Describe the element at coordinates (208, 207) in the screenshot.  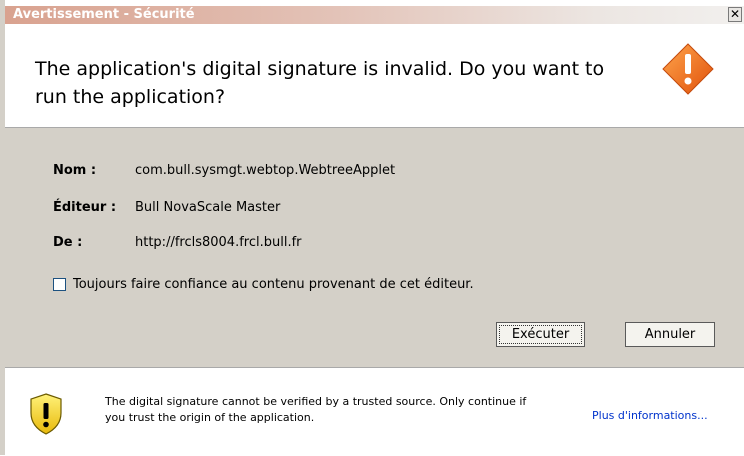
I see `publisher-value: Bull NovaScale Master` at that location.